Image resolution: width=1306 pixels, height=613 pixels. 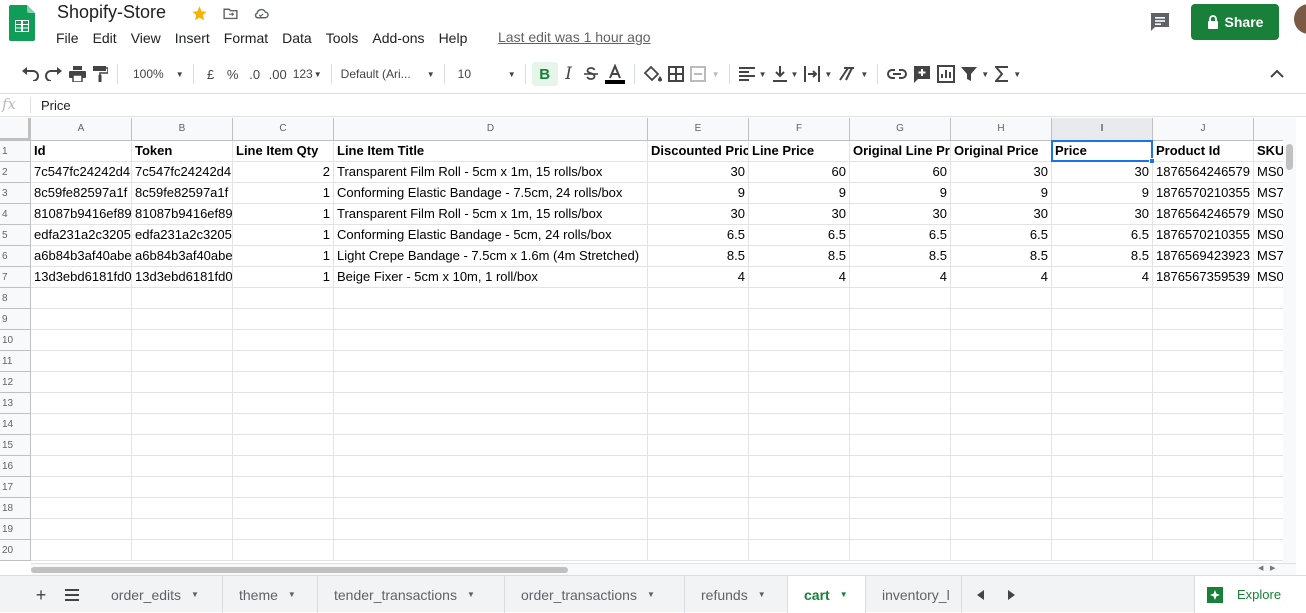 I want to click on sheets-logo-icon, so click(x=22, y=23).